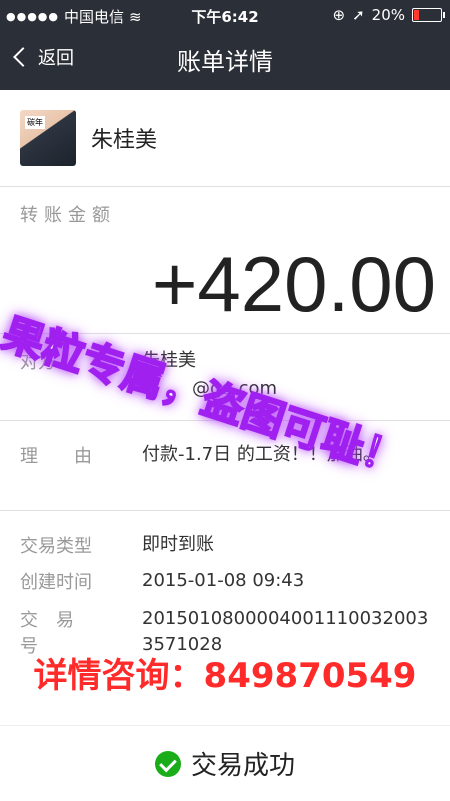 This screenshot has width=450, height=801. What do you see at coordinates (225, 138) in the screenshot?
I see `profile-row: 碳年 朱桂美` at bounding box center [225, 138].